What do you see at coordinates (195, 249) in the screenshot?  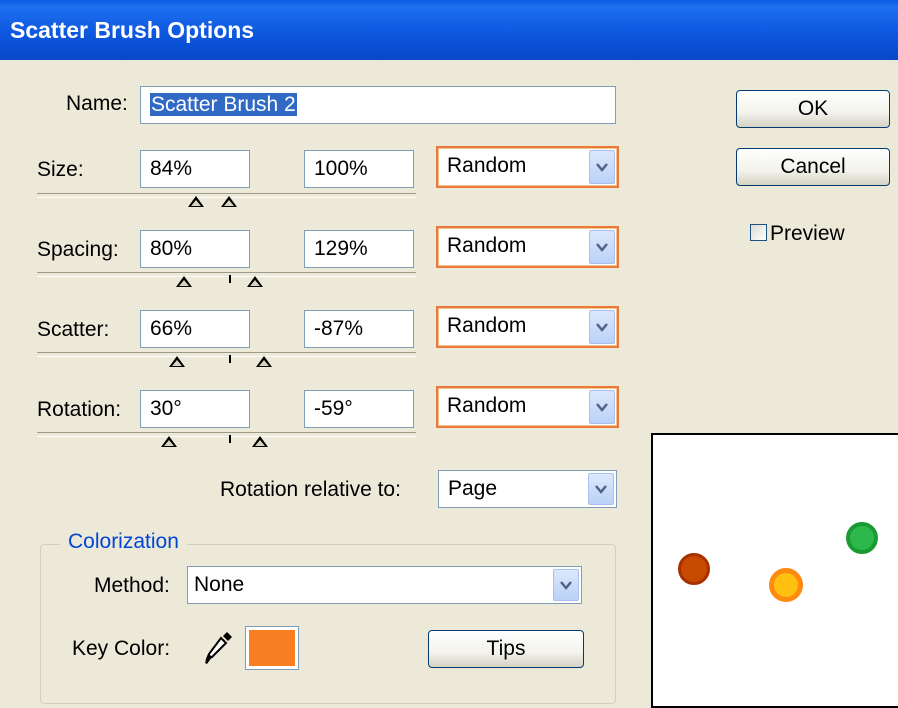 I see `spacing-min-field: 80%` at bounding box center [195, 249].